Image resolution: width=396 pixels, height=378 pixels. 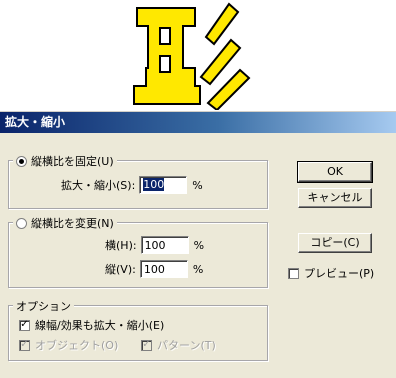 I want to click on scale-input: 100, so click(x=163, y=185).